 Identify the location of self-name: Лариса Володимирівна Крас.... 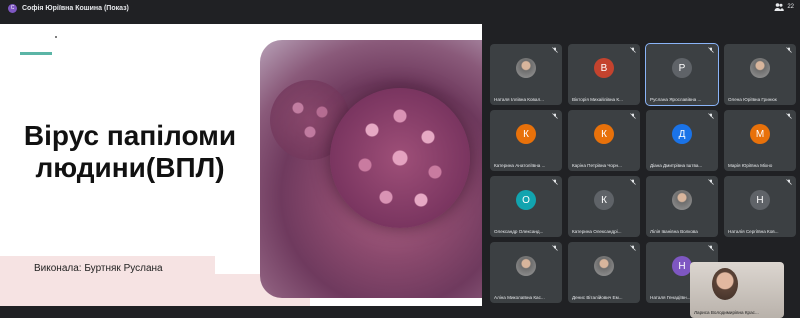
(726, 312).